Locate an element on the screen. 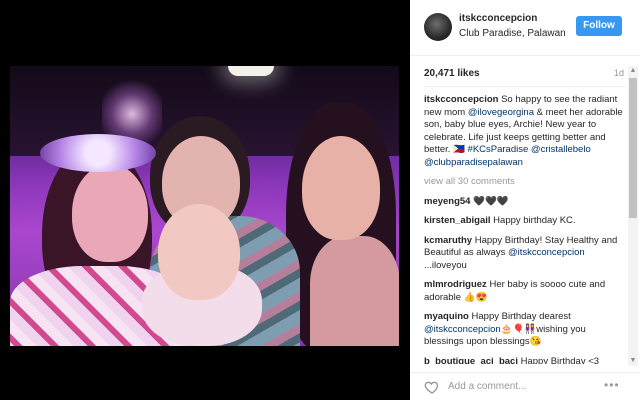 Image resolution: width=640 pixels, height=400 pixels. follow-button: Follow is located at coordinates (599, 26).